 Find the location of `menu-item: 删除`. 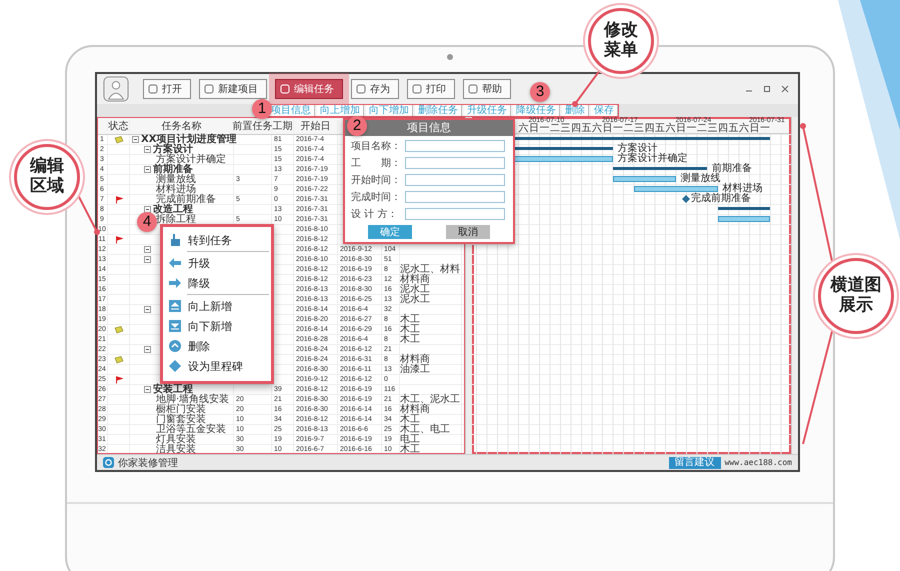

menu-item: 删除 is located at coordinates (217, 346).